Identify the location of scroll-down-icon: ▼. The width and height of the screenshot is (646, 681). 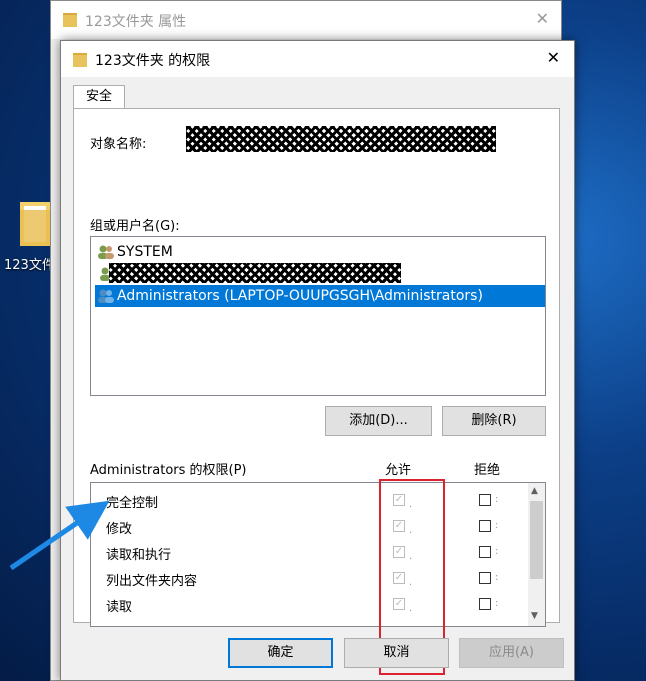
(534, 616).